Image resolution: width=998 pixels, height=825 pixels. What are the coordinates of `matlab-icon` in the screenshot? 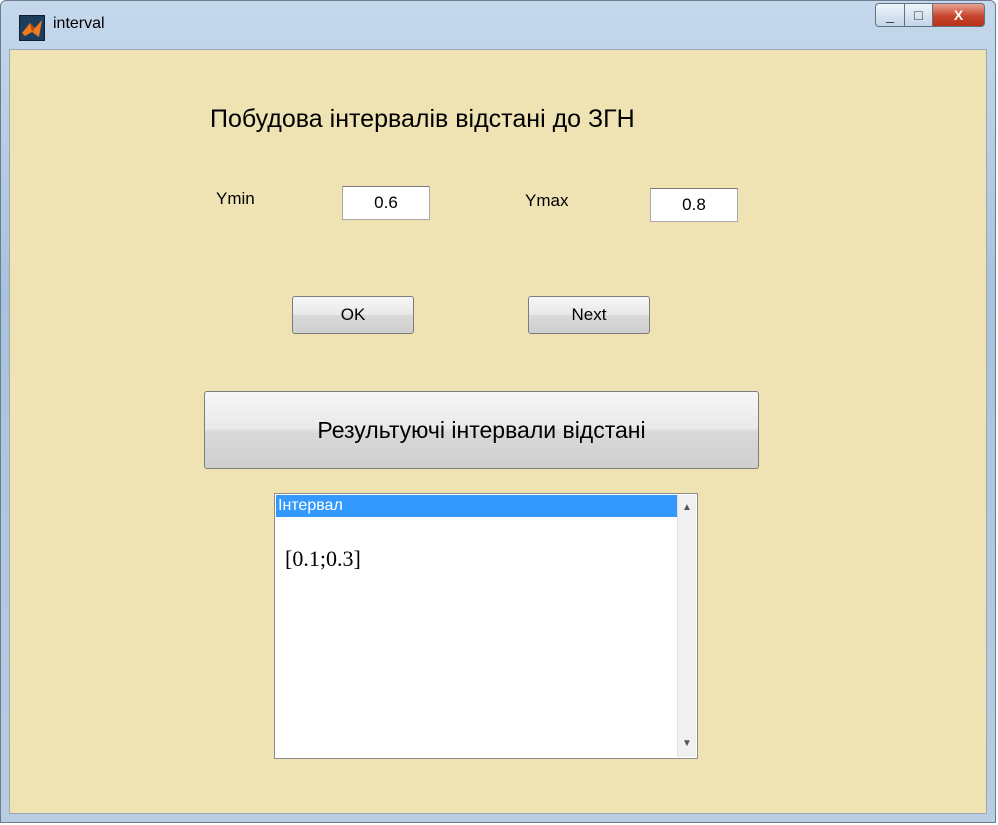 It's located at (32, 28).